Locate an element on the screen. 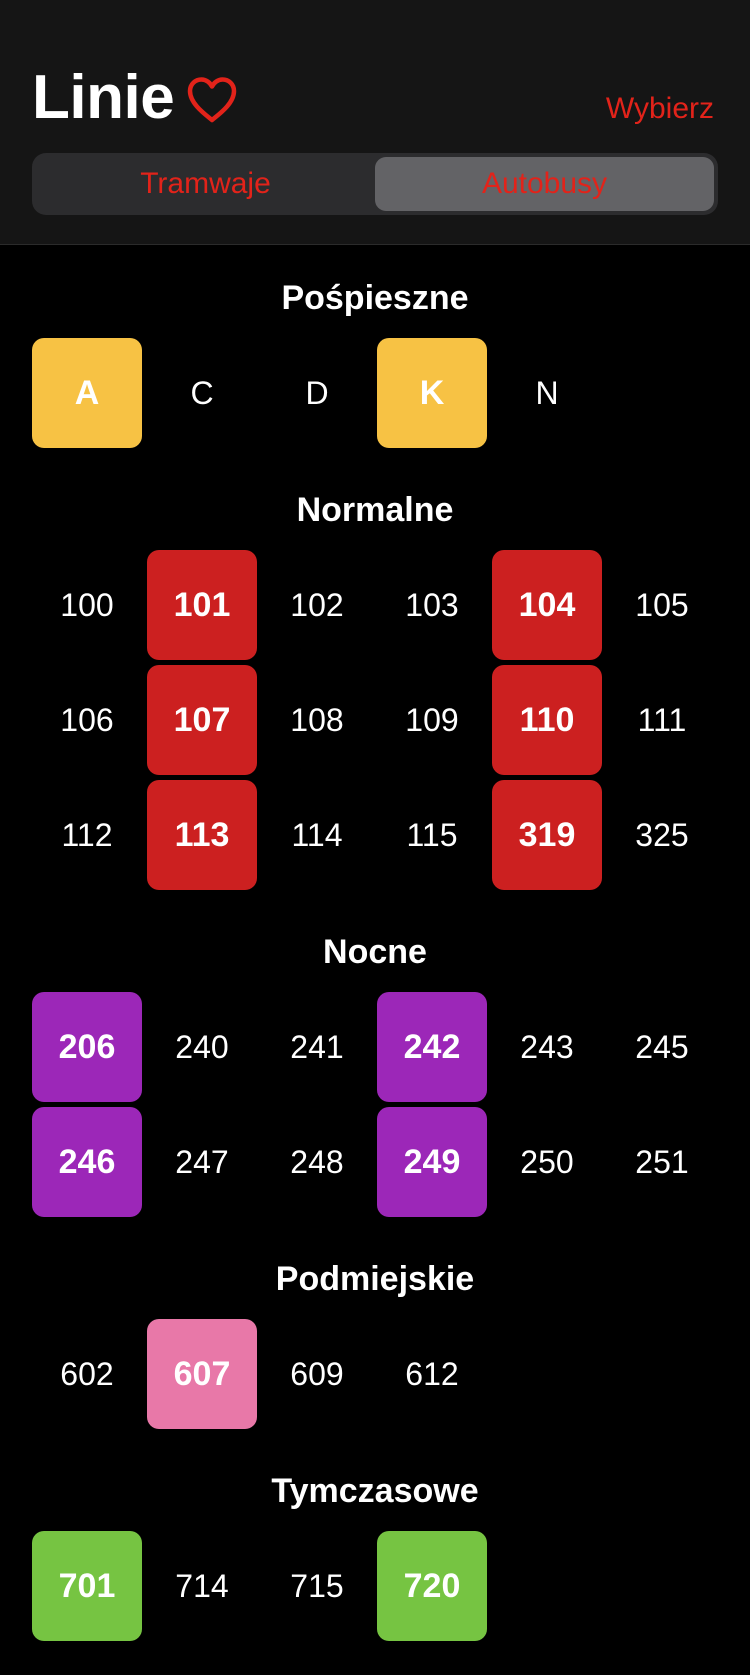  line-grid: 701 714 715 720 is located at coordinates (377, 1586).